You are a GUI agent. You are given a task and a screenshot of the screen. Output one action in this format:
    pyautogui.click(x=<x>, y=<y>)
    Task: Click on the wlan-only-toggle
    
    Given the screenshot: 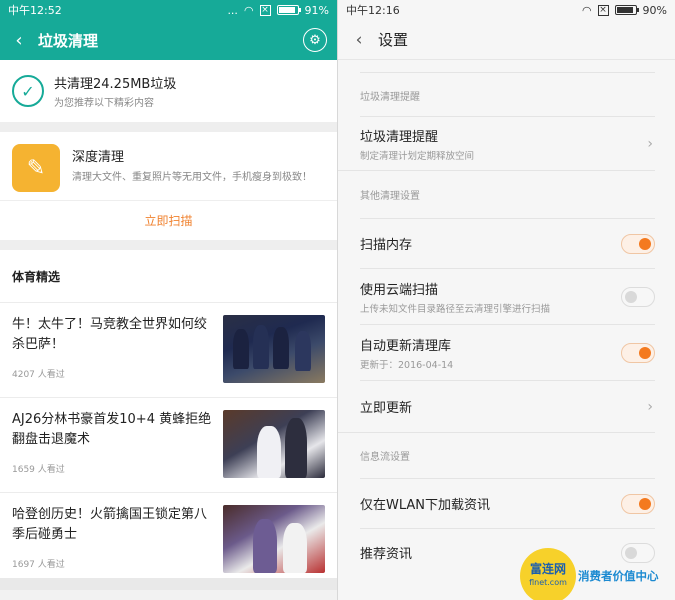 What is the action you would take?
    pyautogui.click(x=638, y=503)
    